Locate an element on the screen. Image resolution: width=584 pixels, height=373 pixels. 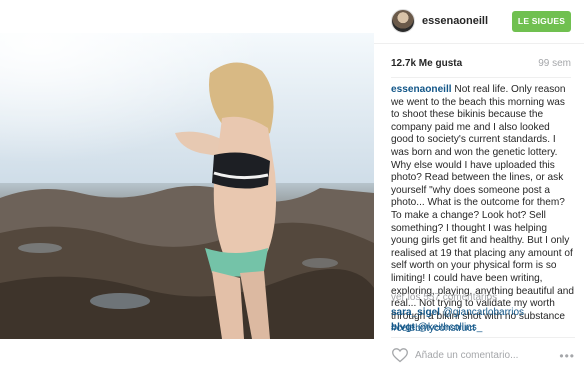
post-header: essenaoneill LE SIGUES is located at coordinates (479, 22).